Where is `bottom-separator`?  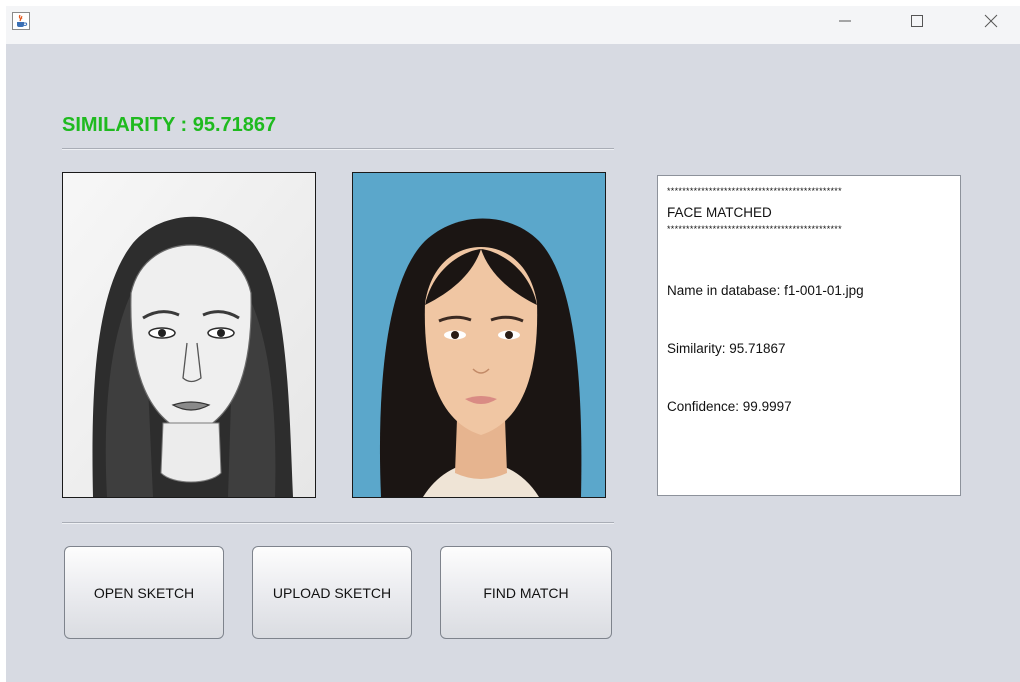
bottom-separator is located at coordinates (338, 523).